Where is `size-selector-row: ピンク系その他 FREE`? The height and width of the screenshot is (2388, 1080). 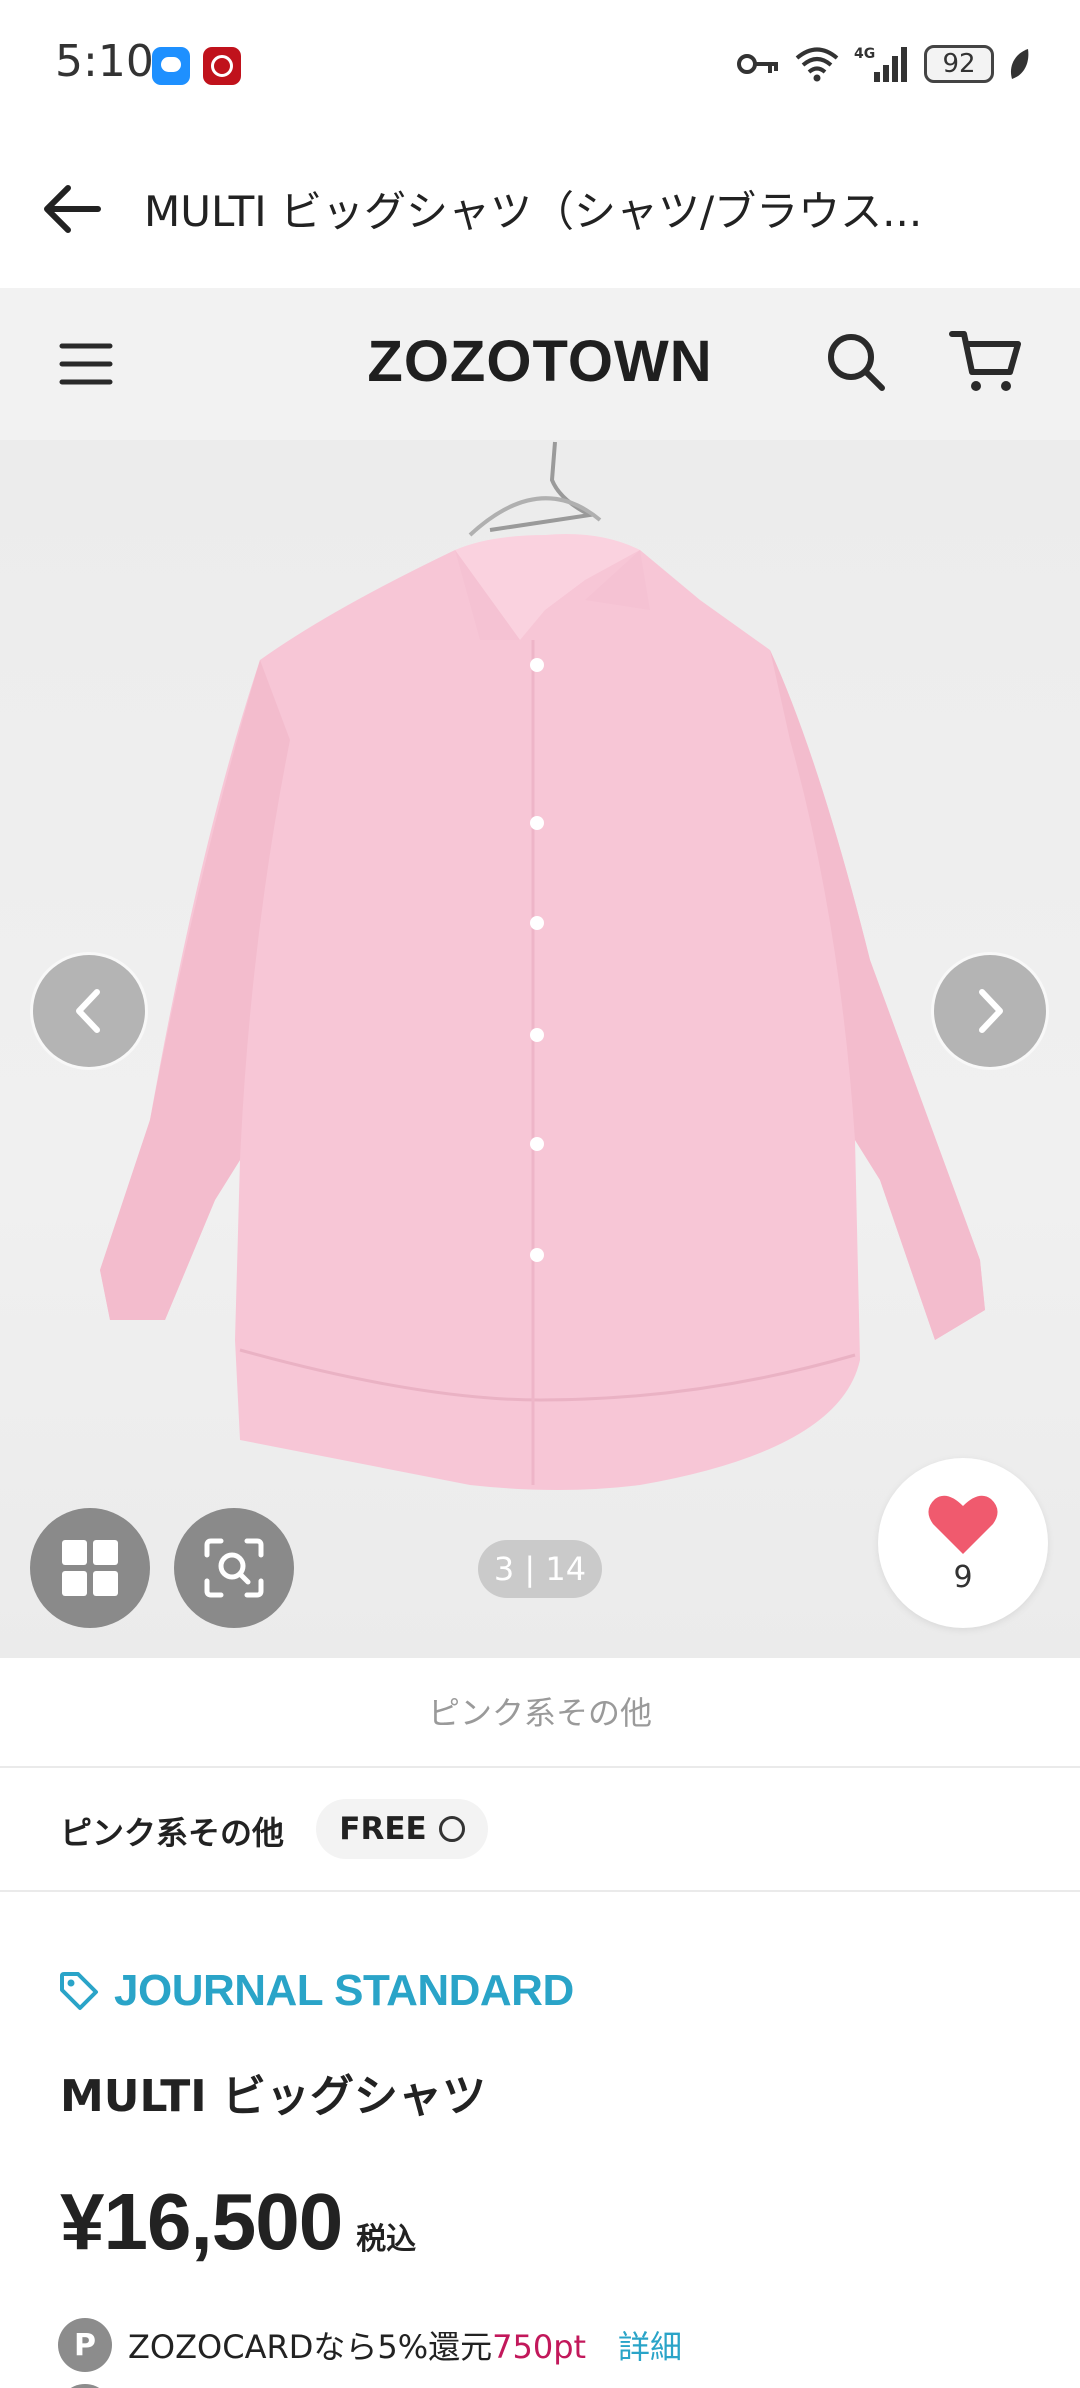 size-selector-row: ピンク系その他 FREE is located at coordinates (540, 1830).